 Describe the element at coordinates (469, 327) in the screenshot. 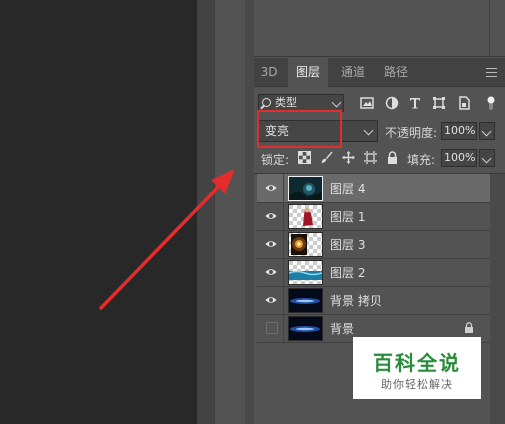

I see `lock-icon` at that location.